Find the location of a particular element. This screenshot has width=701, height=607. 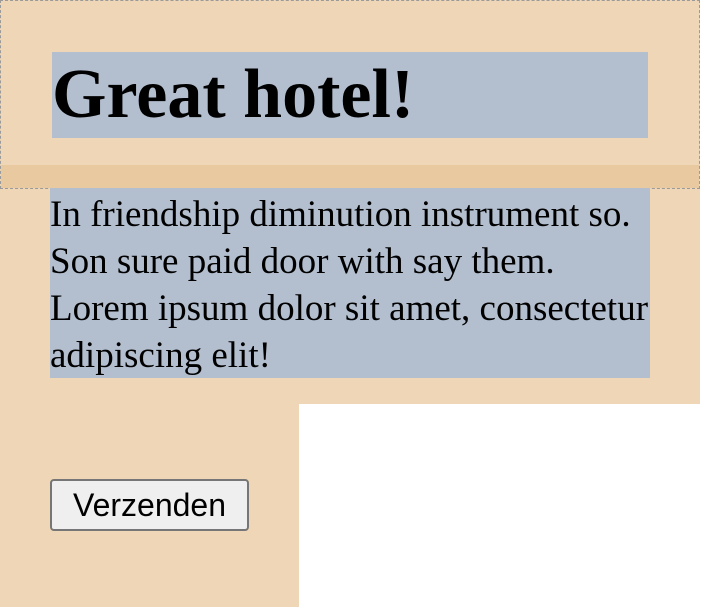

page-title: Great hotel! is located at coordinates (233, 94).